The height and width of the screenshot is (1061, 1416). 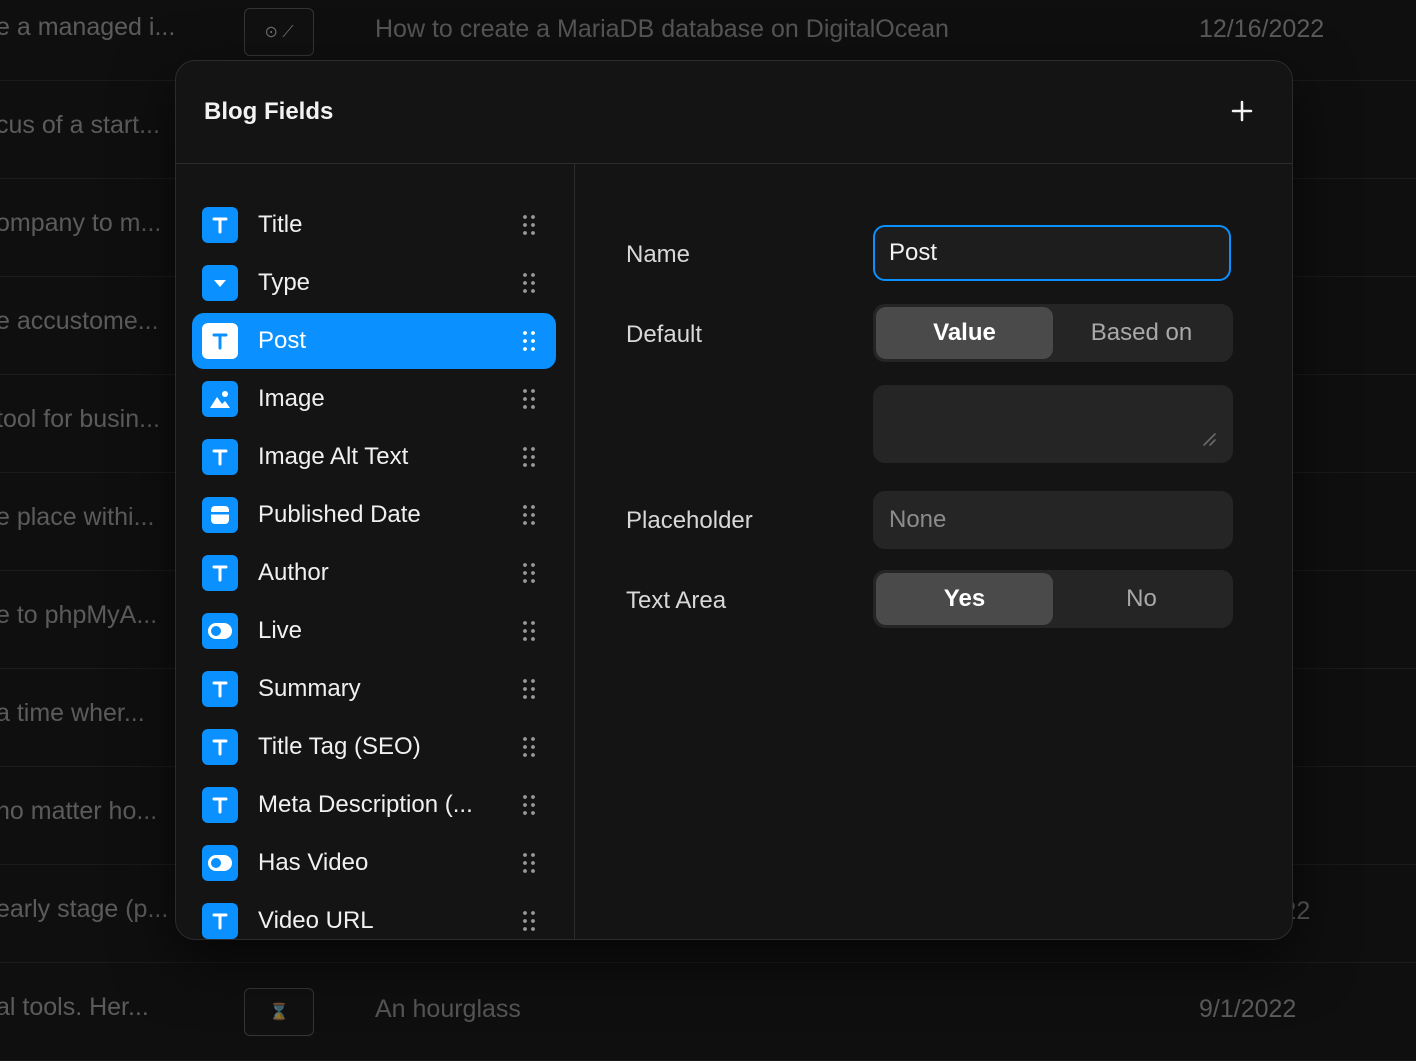 I want to click on resize-grip-icon, so click(x=1209, y=439).